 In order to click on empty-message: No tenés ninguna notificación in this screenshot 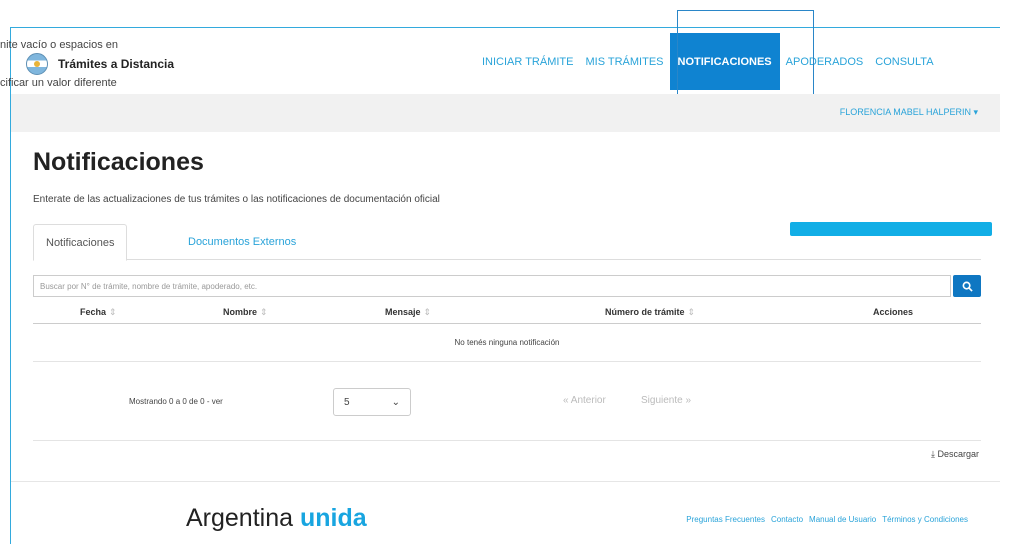, I will do `click(507, 342)`.